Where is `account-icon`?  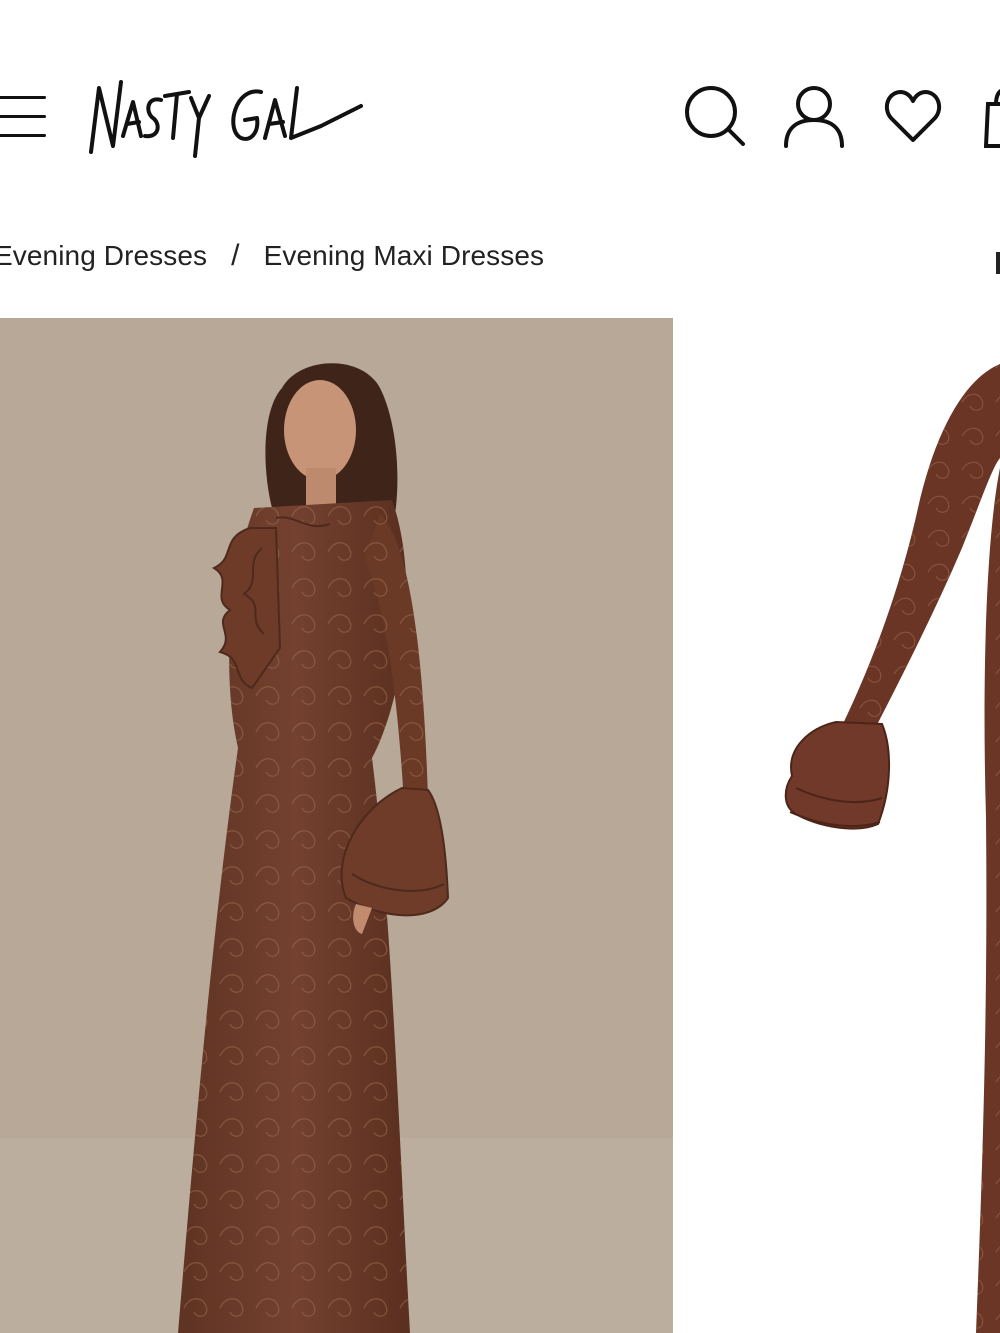
account-icon is located at coordinates (814, 117).